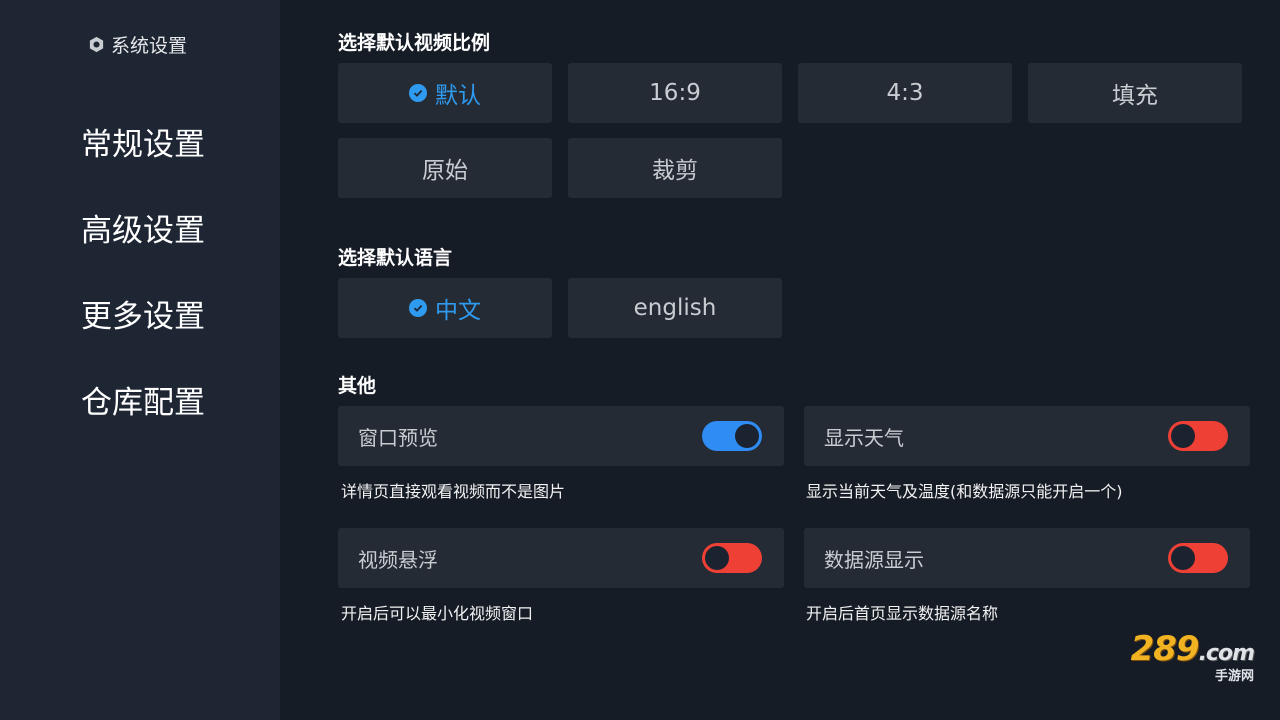 This screenshot has height=720, width=1280. Describe the element at coordinates (964, 491) in the screenshot. I see `show-weather-desc: 显示当前天气及温度(和数据源只能开启一个)` at that location.